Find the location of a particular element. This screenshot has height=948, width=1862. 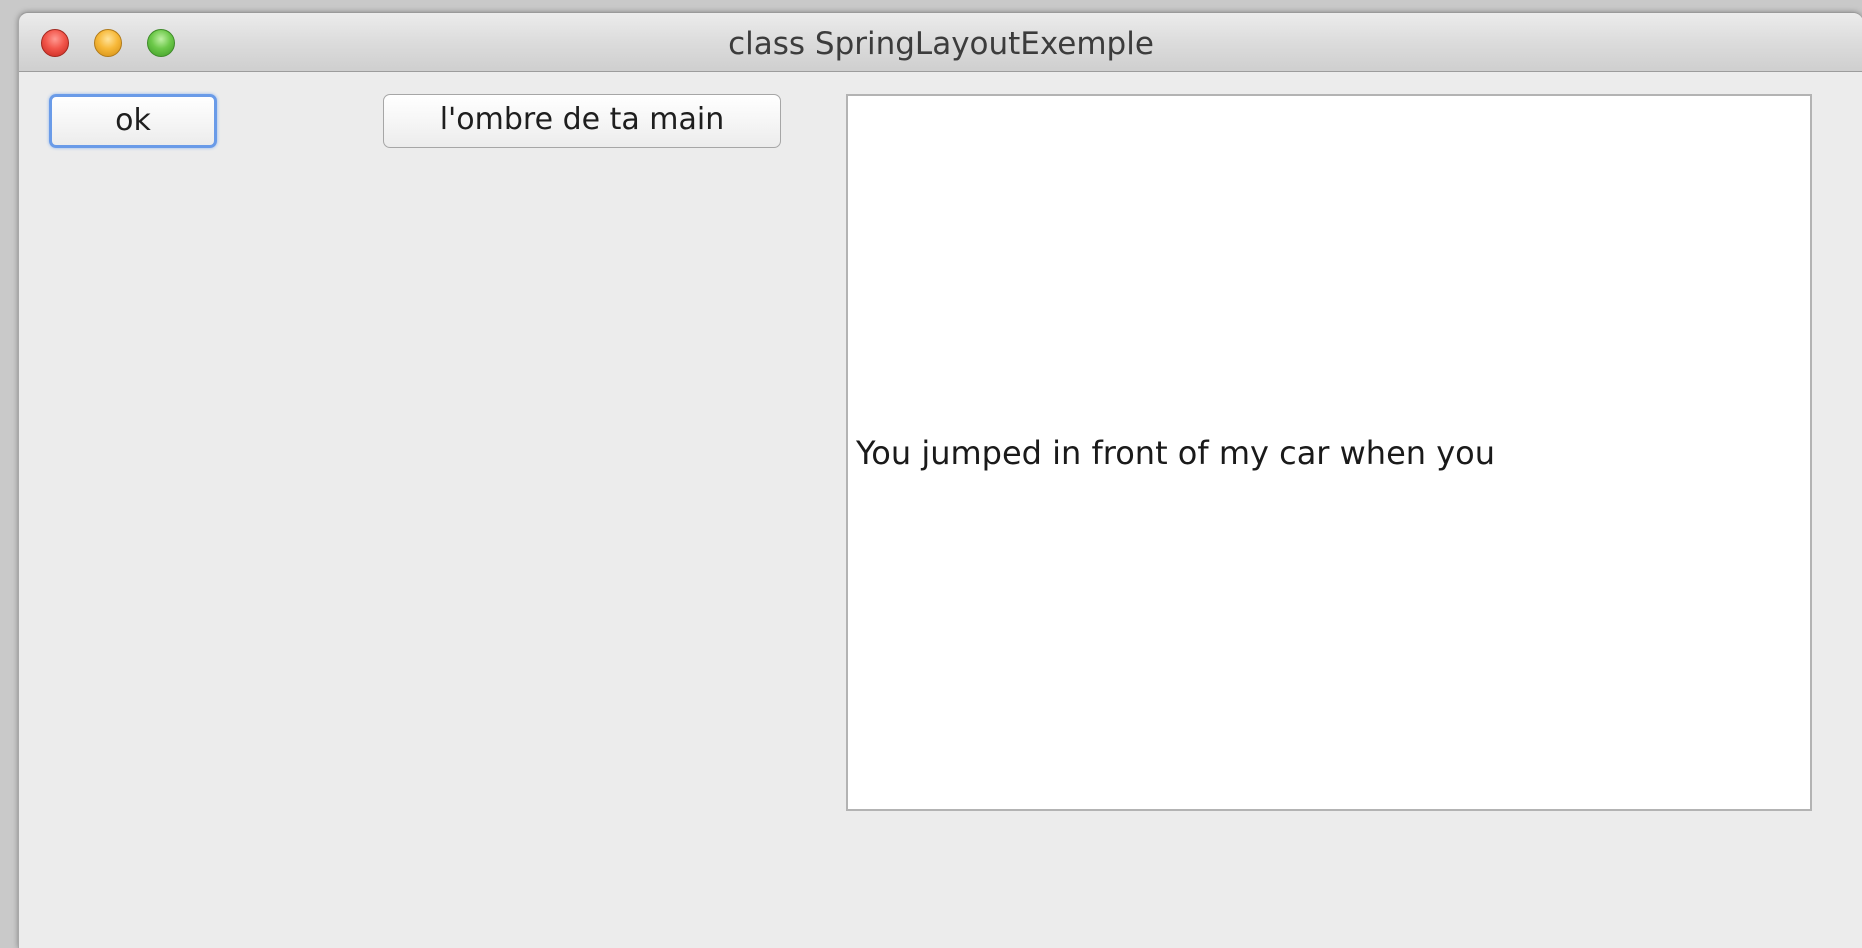

title-bar: class SpringLayoutExemple is located at coordinates (940, 42).